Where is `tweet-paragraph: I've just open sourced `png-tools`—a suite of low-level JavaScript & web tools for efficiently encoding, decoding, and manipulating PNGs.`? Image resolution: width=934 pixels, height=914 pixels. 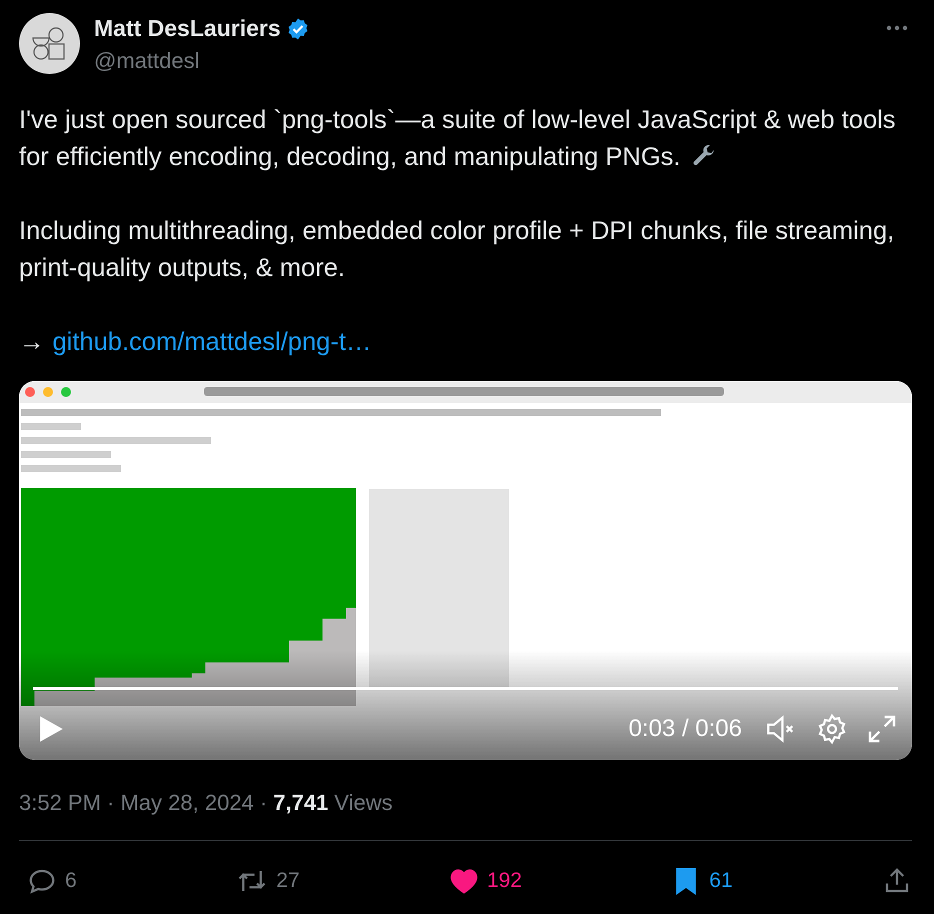 tweet-paragraph: I've just open sourced `png-tools`—a suite of low-level JavaScript & web tools for efficiently encoding, decoding, and manipulating PNGs. is located at coordinates (458, 139).